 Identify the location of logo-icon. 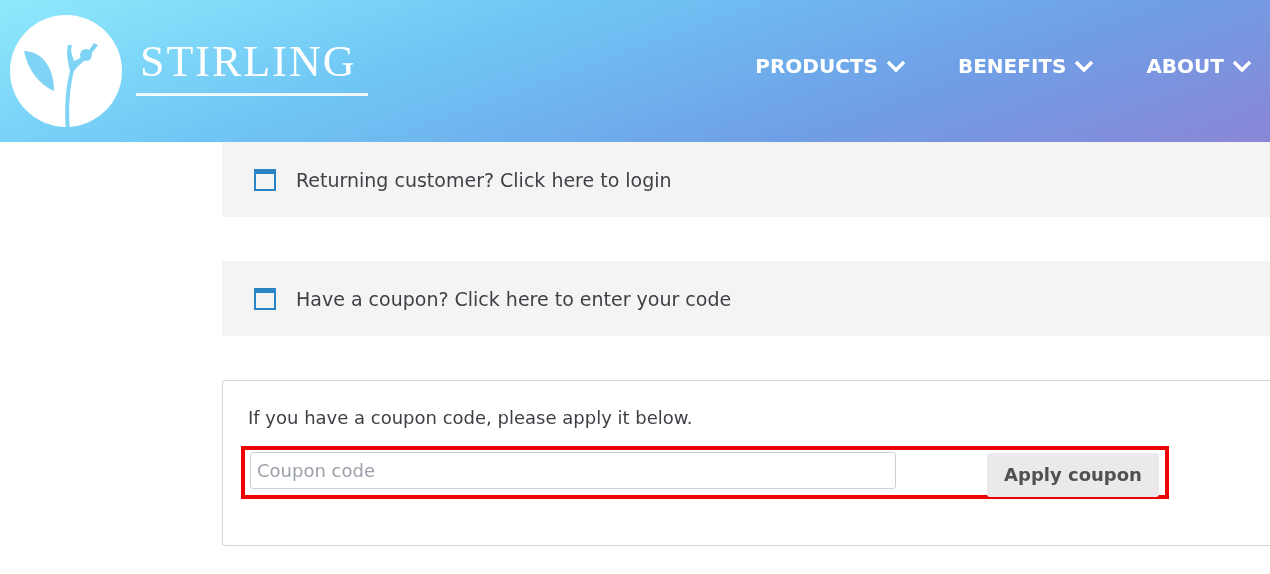
(66, 71).